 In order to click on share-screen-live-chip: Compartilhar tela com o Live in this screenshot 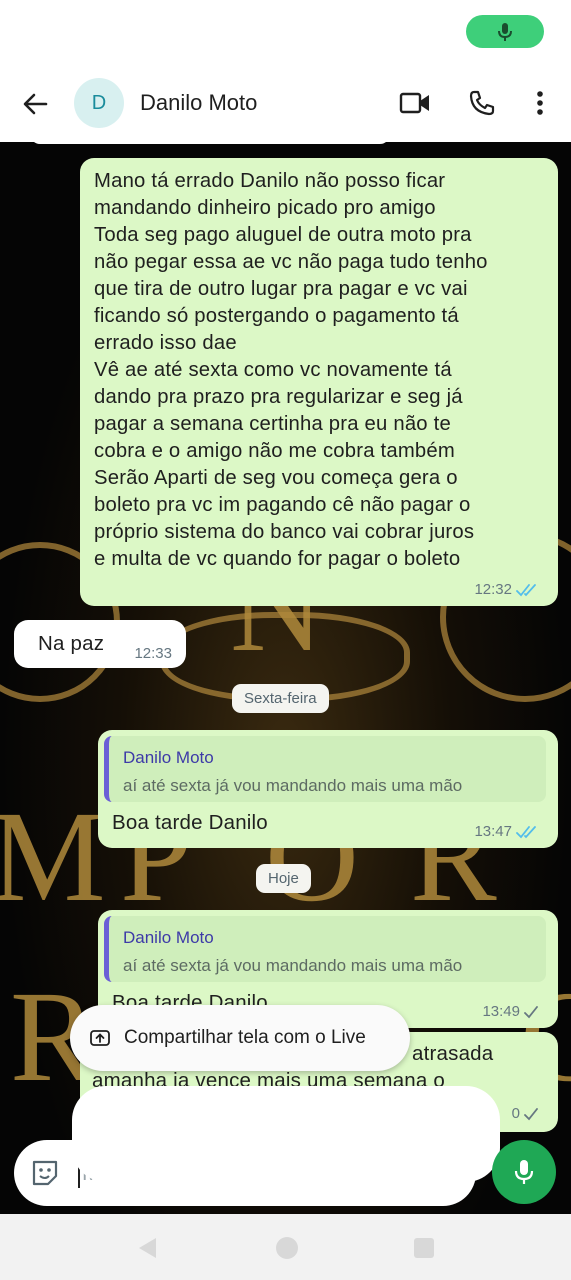, I will do `click(240, 1038)`.